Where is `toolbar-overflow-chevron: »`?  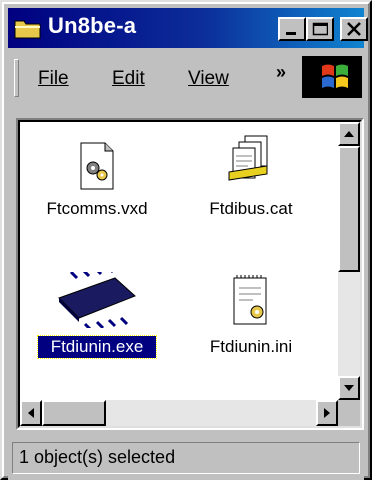
toolbar-overflow-chevron: » is located at coordinates (281, 72).